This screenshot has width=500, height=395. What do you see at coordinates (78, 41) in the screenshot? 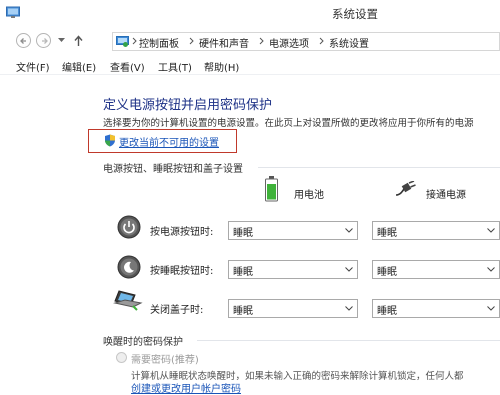
I see `up-arrow-icon` at bounding box center [78, 41].